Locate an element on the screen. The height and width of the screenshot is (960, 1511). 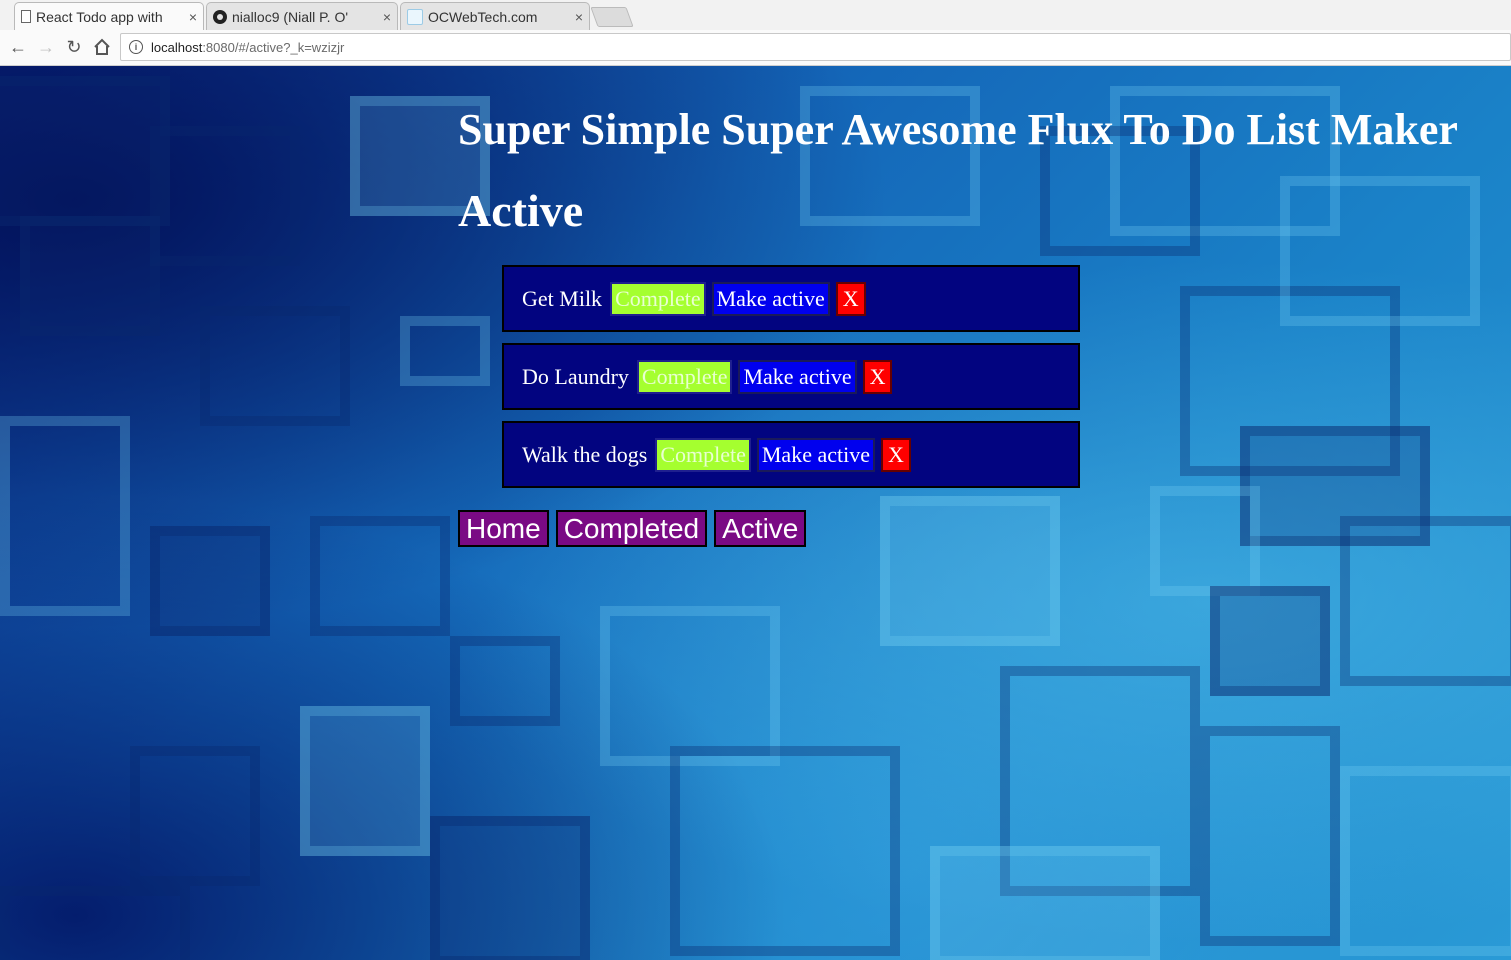
github-icon is located at coordinates (220, 16).